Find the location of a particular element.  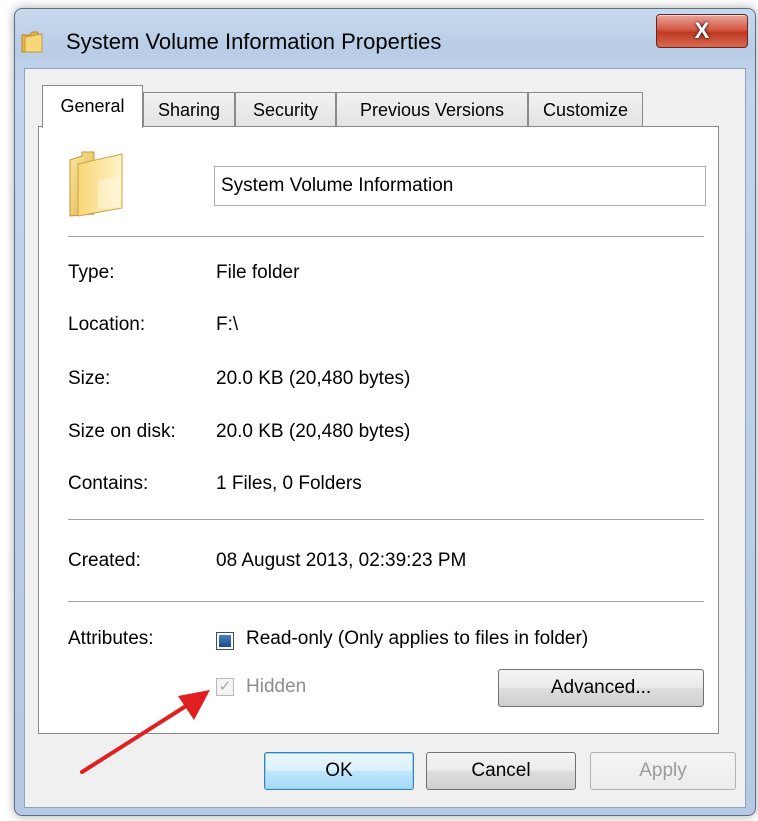

location-value: F:\ is located at coordinates (227, 324).